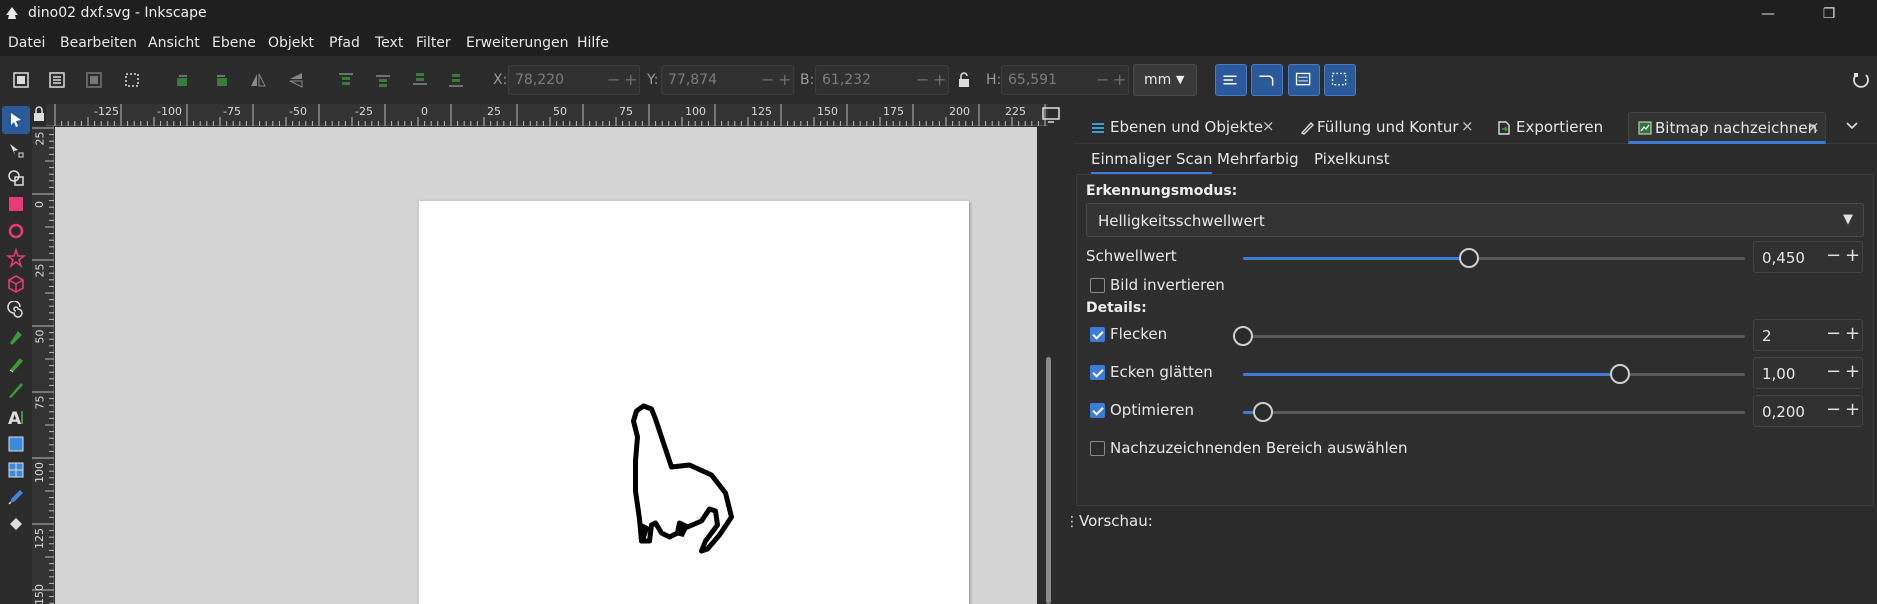 The image size is (1877, 604). I want to click on lower-to-bottom-icon, so click(456, 80).